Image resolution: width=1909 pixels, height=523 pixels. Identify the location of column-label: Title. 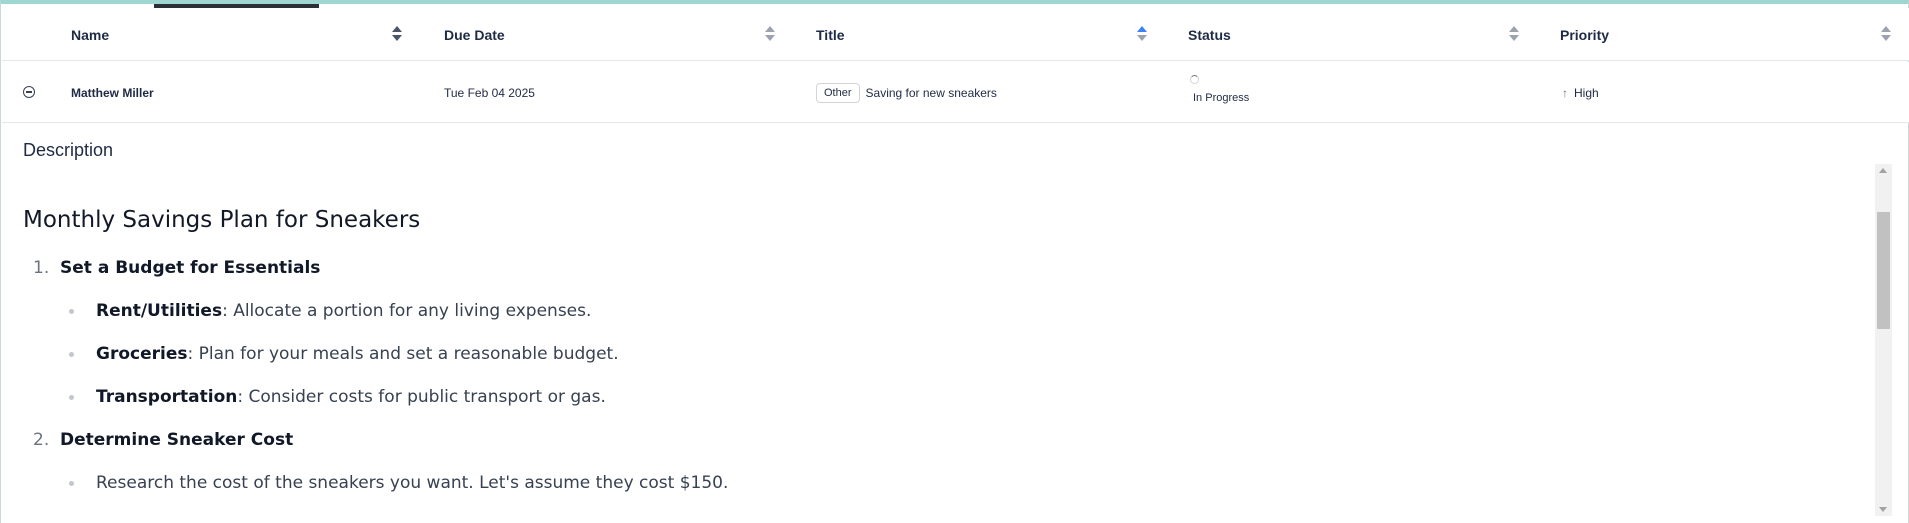
(830, 34).